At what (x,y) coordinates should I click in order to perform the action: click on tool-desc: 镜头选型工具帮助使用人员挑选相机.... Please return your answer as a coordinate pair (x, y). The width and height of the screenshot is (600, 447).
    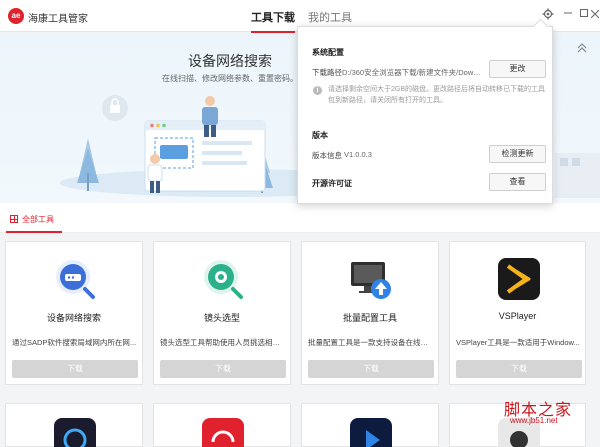
    Looking at the image, I should click on (223, 342).